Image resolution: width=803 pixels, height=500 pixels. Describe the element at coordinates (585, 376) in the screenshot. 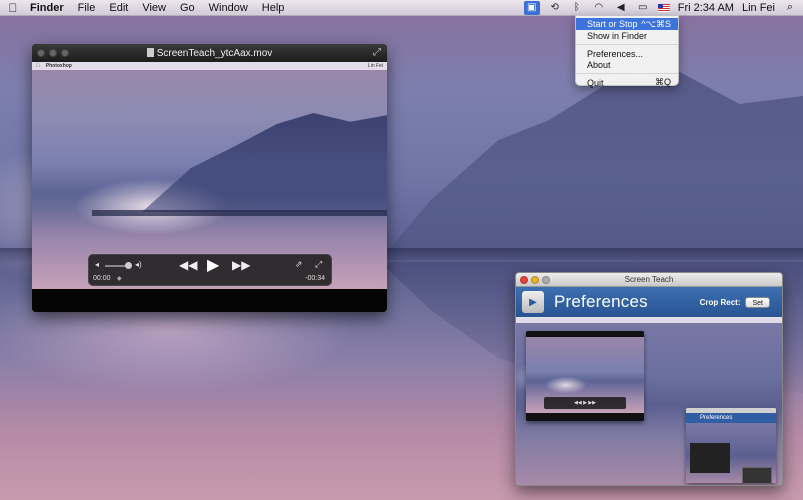

I see `preview-player-window: ◀◀ ▶ ▶▶` at that location.